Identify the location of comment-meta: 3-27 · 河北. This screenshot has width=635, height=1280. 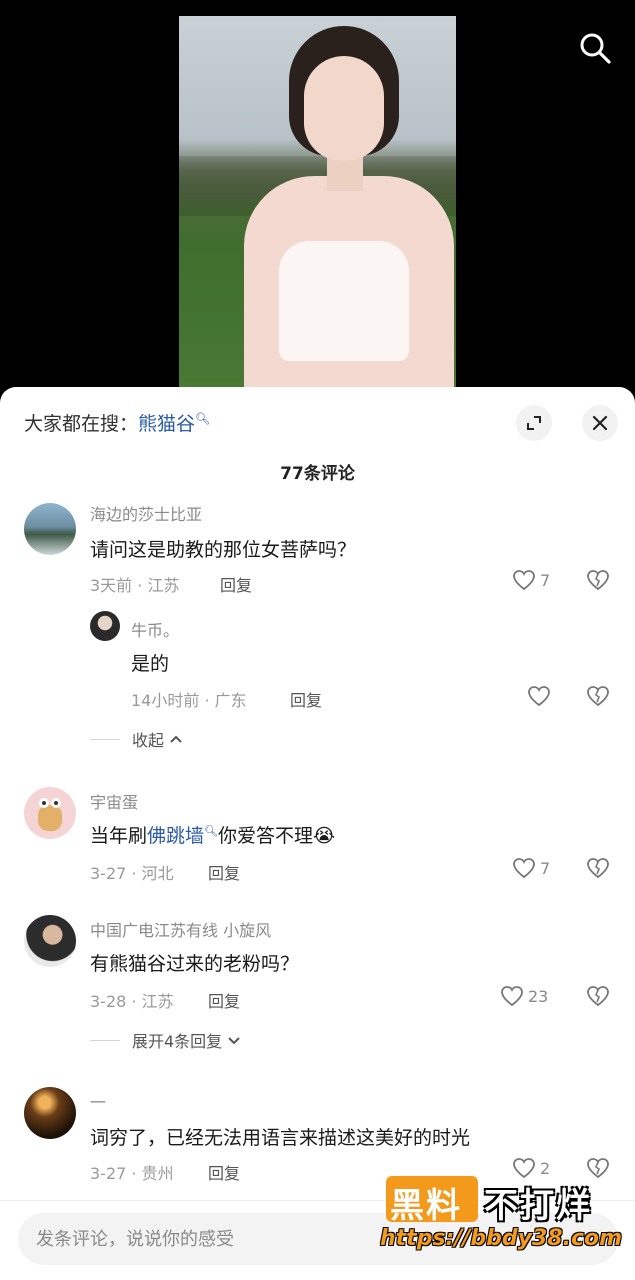
(132, 873).